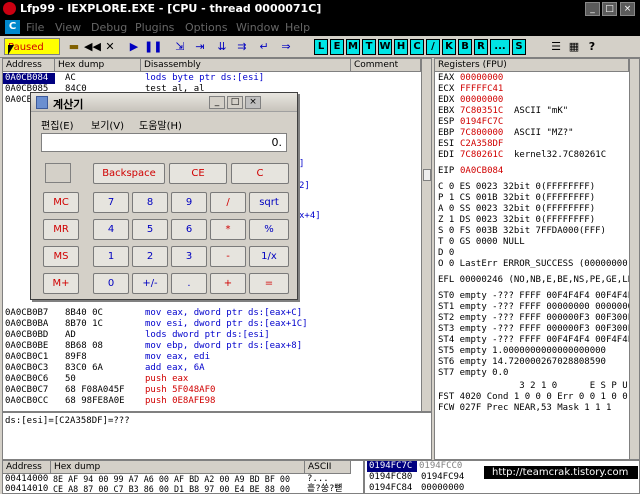 This screenshot has height=494, width=640. Describe the element at coordinates (538, 144) in the screenshot. I see `reg-esi: ESI C2A358DF` at that location.